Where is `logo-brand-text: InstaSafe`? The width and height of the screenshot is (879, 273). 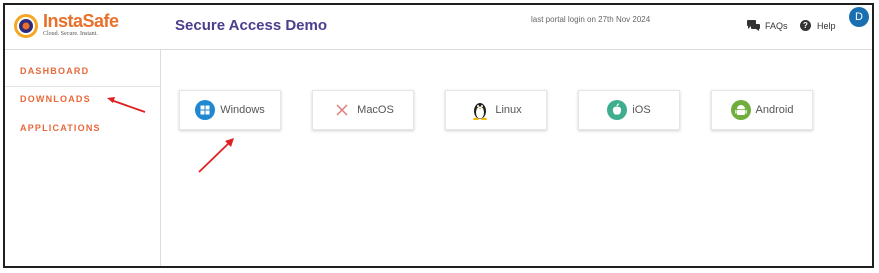
logo-brand-text: InstaSafe is located at coordinates (81, 21).